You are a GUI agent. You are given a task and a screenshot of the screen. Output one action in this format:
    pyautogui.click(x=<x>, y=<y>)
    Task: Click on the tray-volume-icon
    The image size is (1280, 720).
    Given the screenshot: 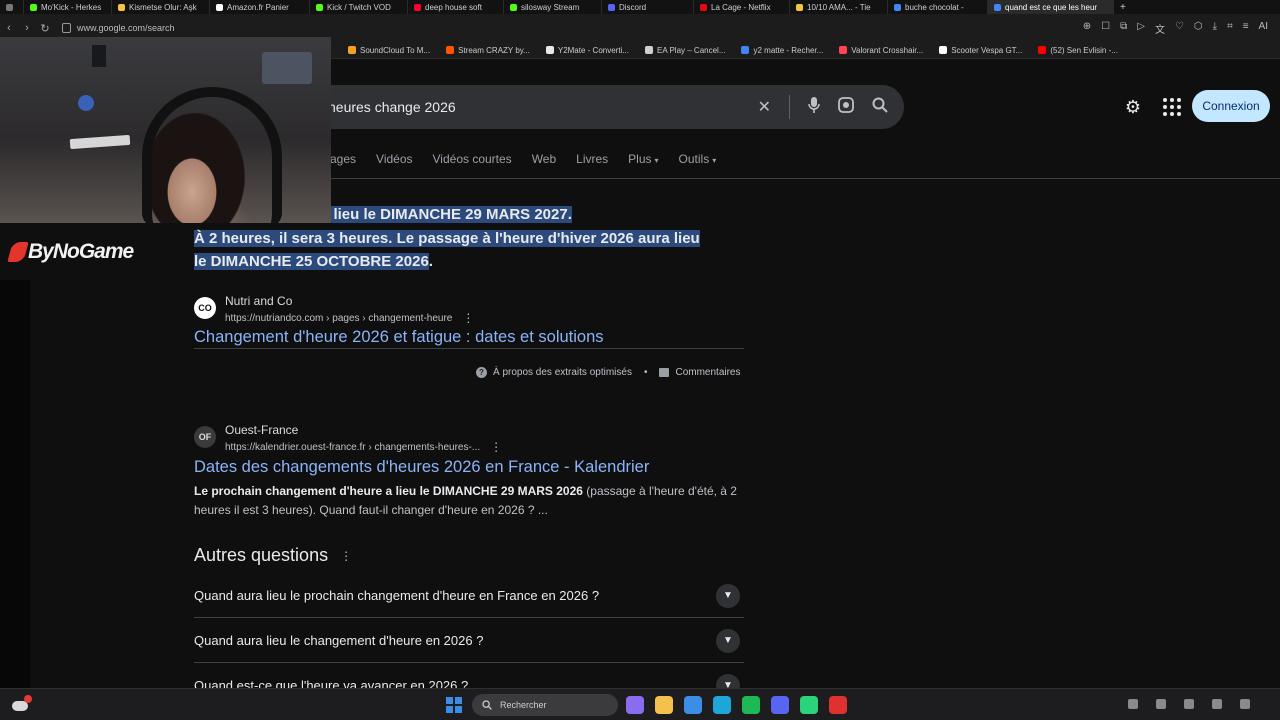 What is the action you would take?
    pyautogui.click(x=1217, y=704)
    